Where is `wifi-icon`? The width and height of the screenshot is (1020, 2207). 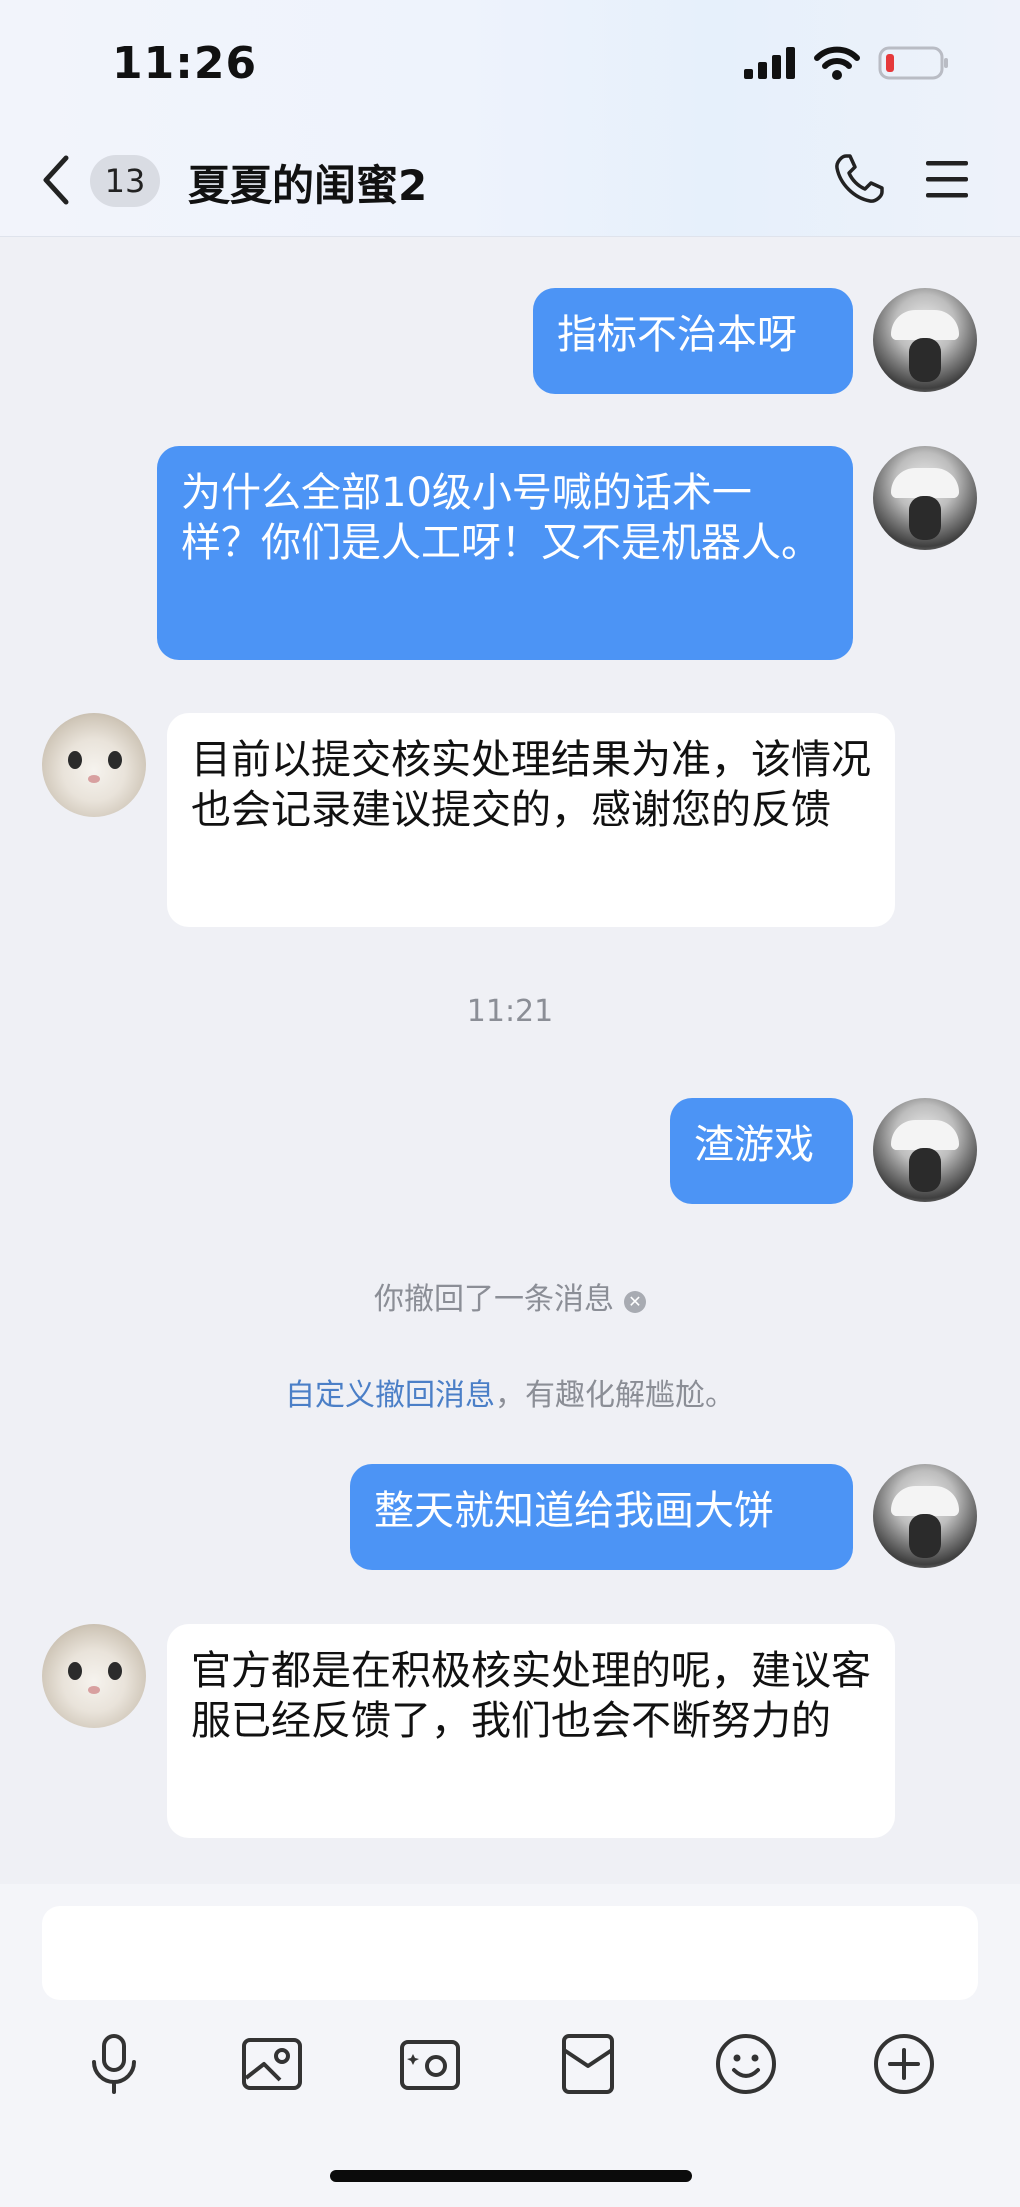 wifi-icon is located at coordinates (837, 63).